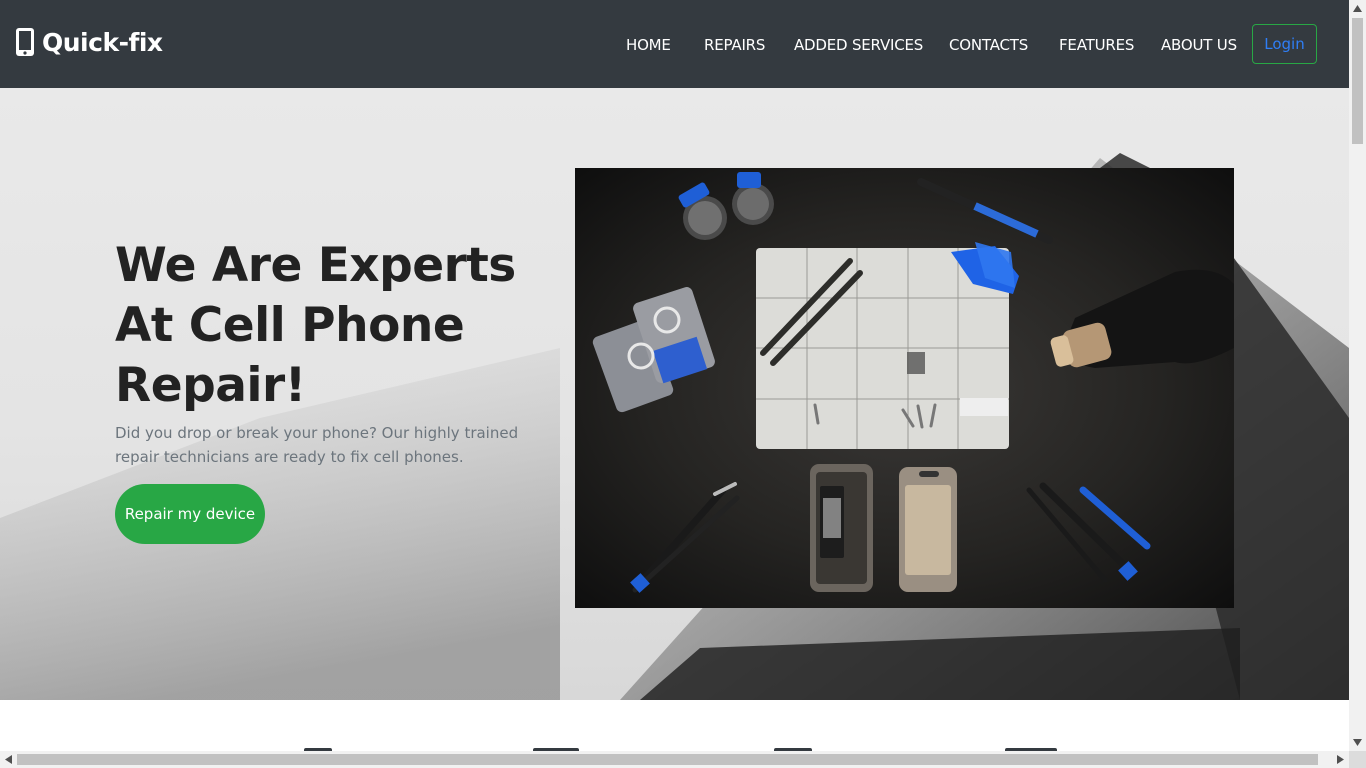 This screenshot has height=768, width=1366. I want to click on nav-home: HOME, so click(648, 45).